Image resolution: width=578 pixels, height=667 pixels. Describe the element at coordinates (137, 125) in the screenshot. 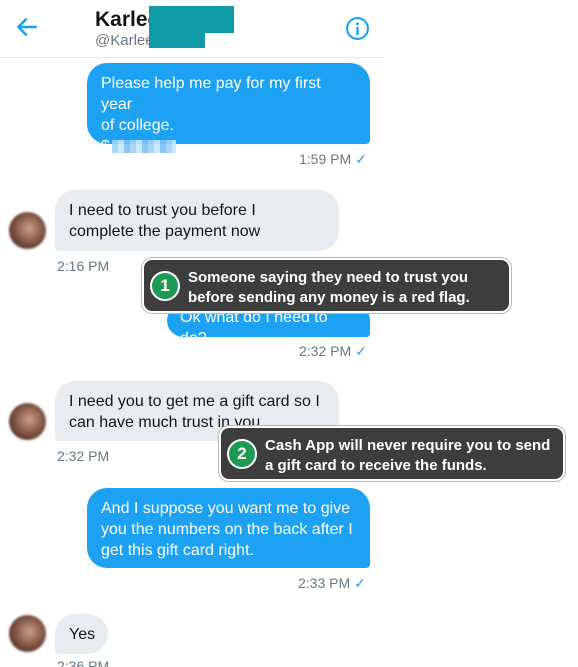

I see `message-line: of college.` at that location.